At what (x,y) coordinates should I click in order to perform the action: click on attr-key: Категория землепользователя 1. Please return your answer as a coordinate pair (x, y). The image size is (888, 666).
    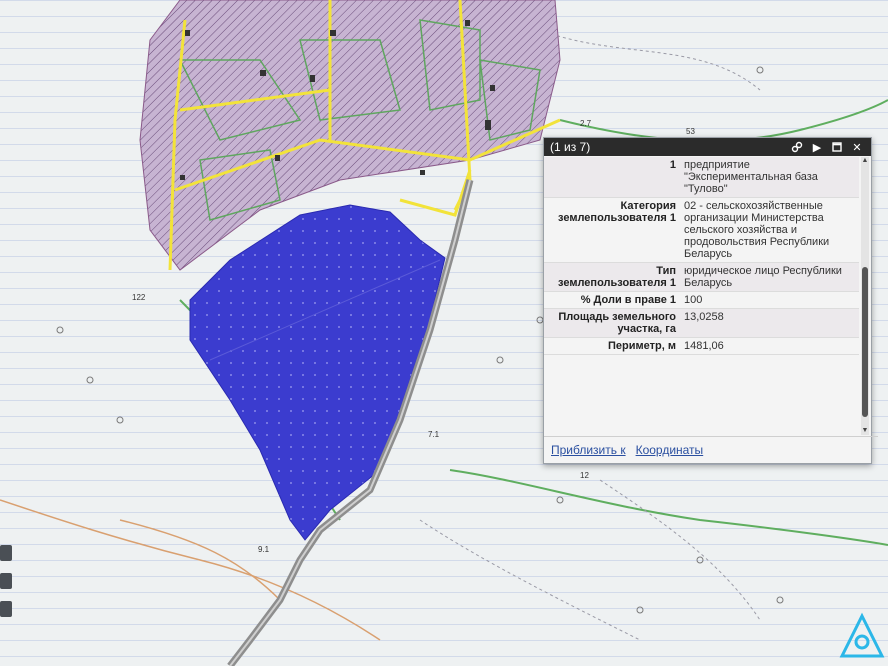
    Looking at the image, I should click on (612, 230).